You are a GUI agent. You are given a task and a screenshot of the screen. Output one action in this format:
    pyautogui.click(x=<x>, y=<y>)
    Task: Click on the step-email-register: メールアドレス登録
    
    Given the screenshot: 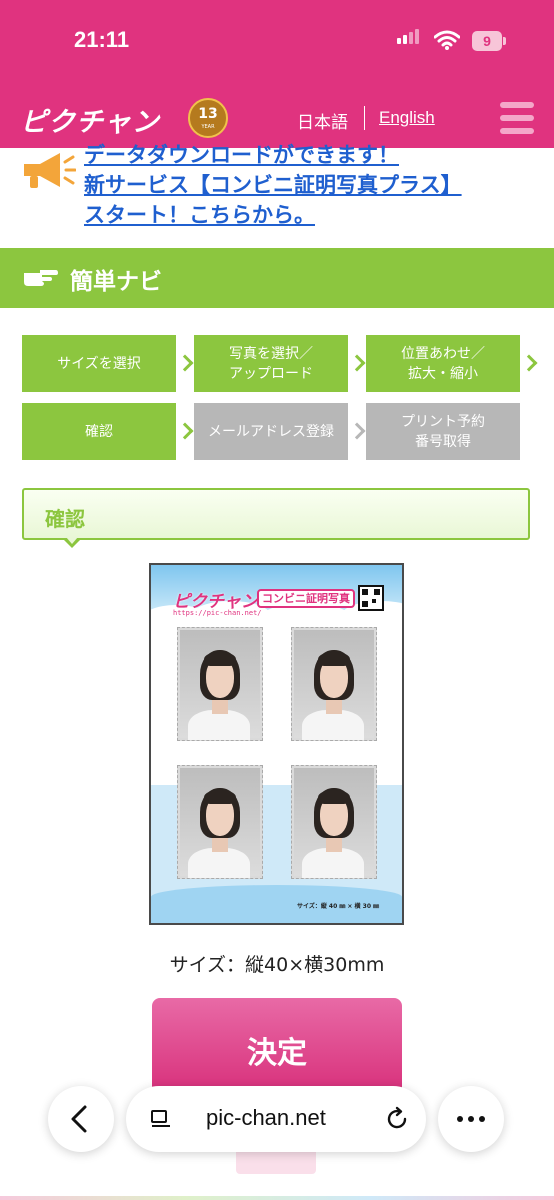 What is the action you would take?
    pyautogui.click(x=271, y=431)
    